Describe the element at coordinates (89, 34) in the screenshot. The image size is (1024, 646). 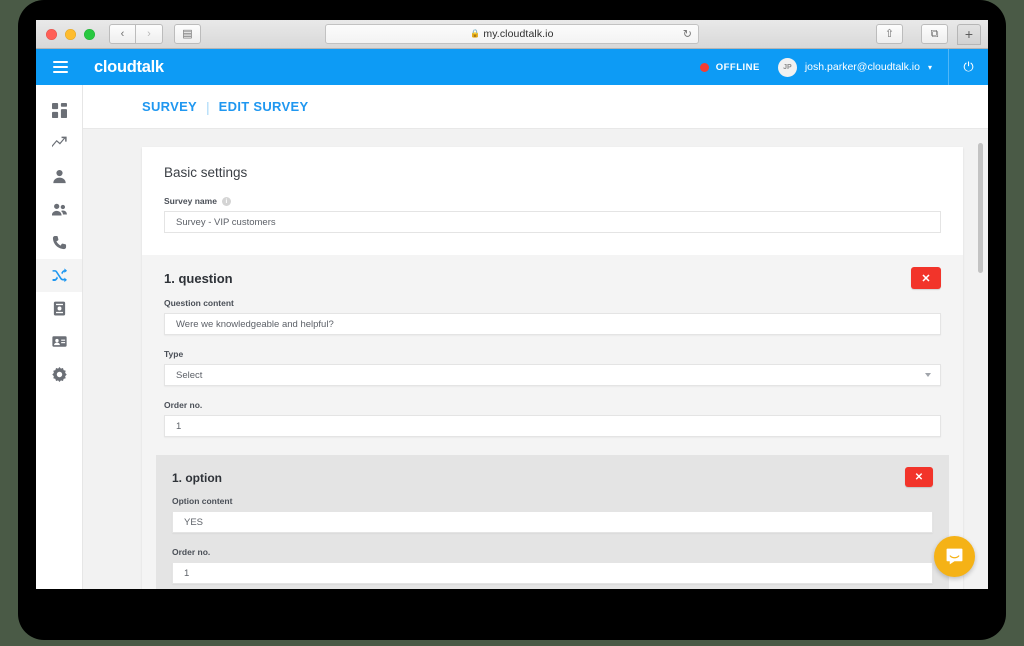
I see `maximize-window-button` at that location.